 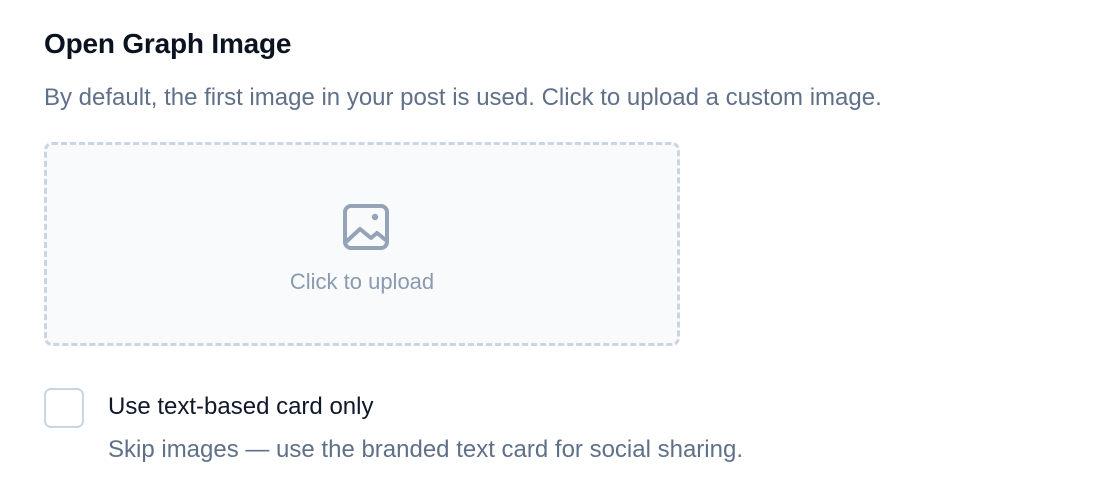 I want to click on upload-label: Click to upload, so click(x=362, y=281).